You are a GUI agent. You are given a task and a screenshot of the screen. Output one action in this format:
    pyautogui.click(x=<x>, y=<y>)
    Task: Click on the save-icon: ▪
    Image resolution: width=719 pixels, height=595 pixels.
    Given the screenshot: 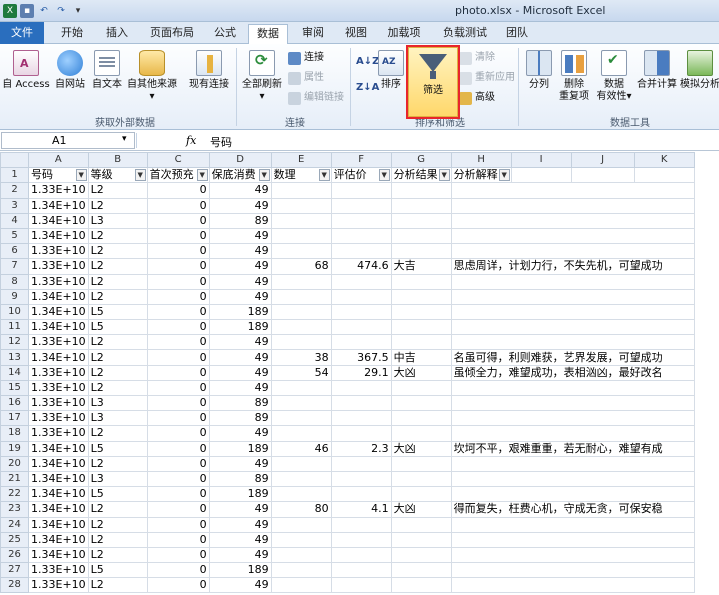 What is the action you would take?
    pyautogui.click(x=27, y=11)
    